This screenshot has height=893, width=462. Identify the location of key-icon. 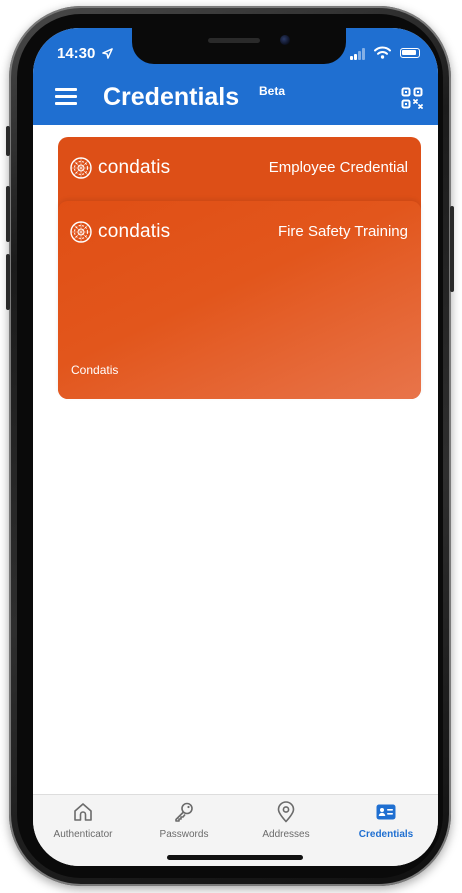
(184, 812).